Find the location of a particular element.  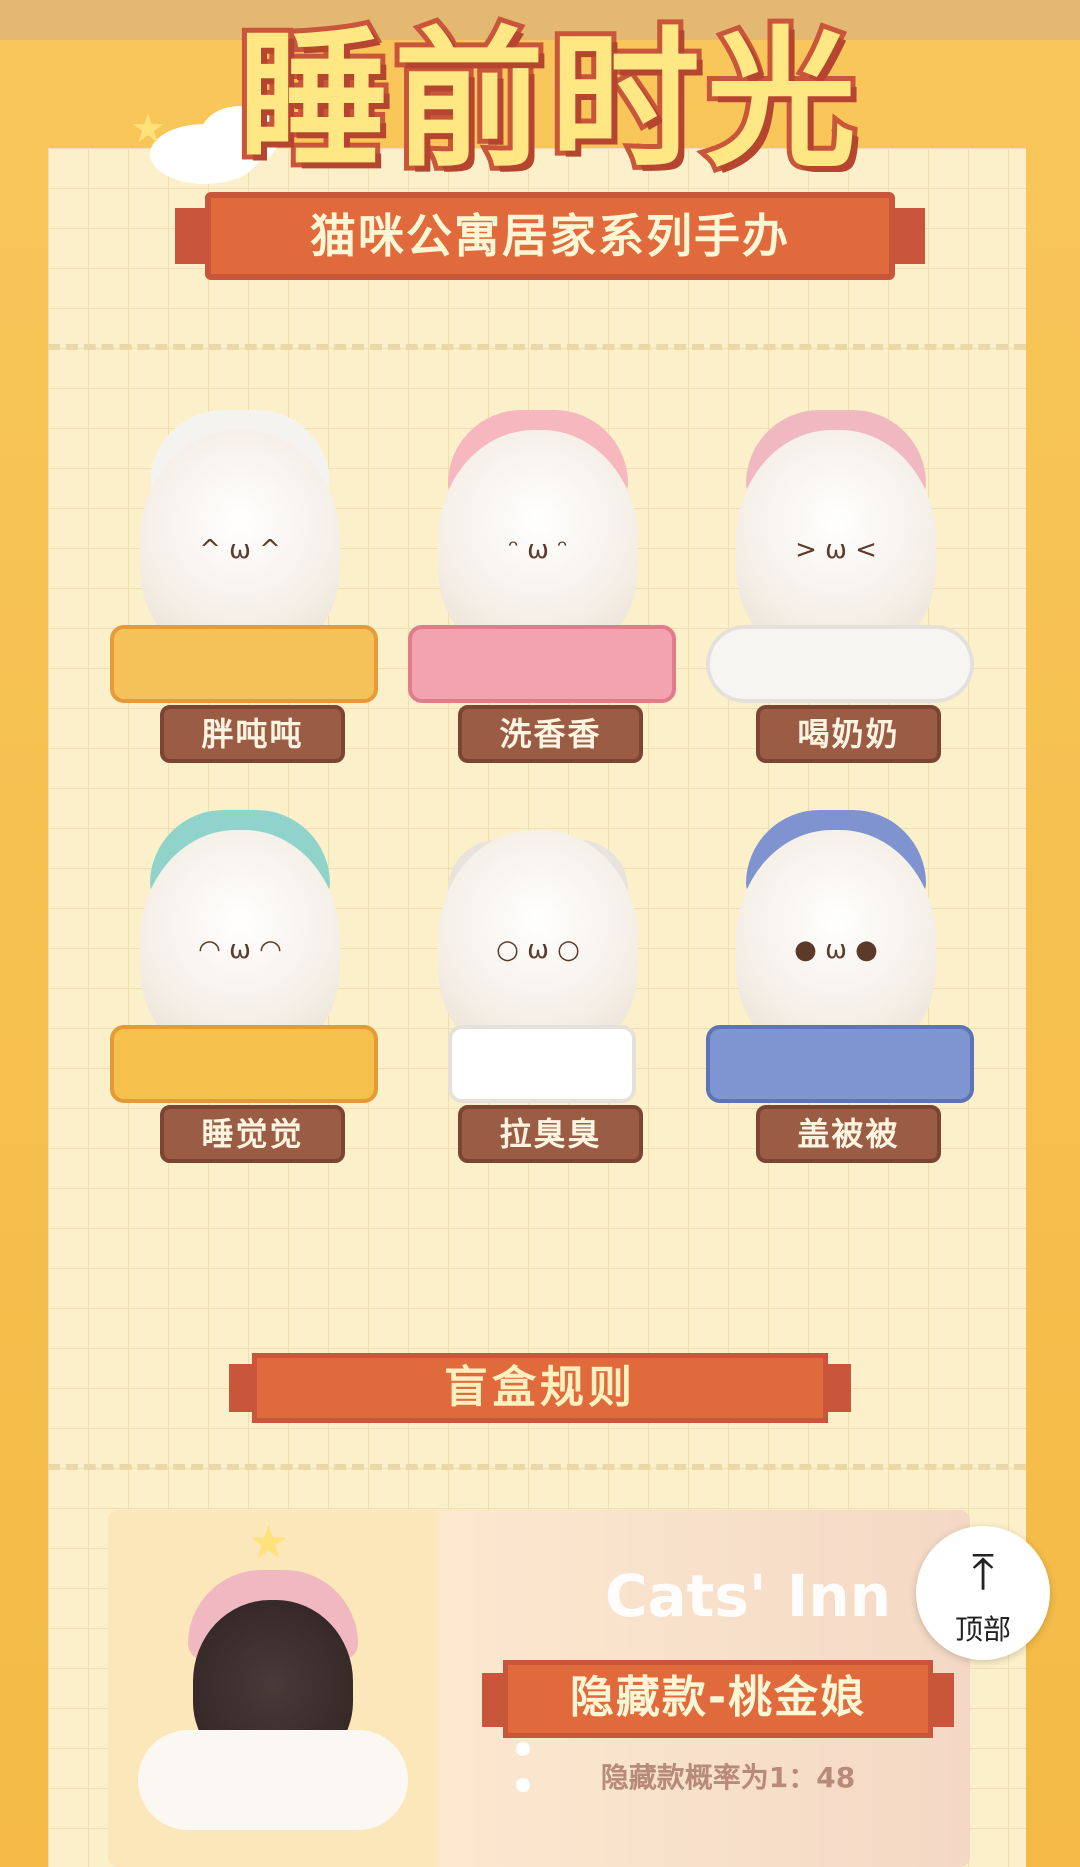

cat-face-icon: ● ω ● is located at coordinates (836, 950).